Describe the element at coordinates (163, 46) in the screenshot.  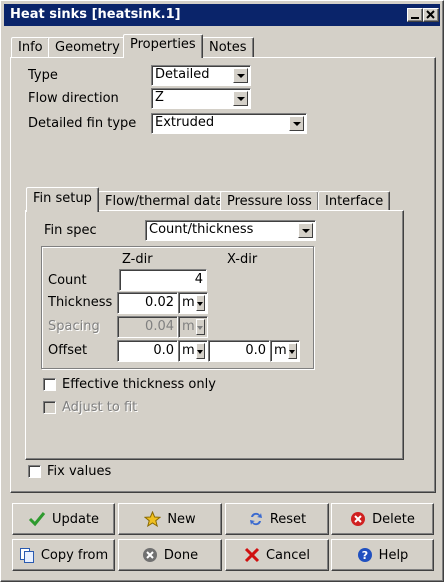
I see `tab-properties: Properties` at that location.